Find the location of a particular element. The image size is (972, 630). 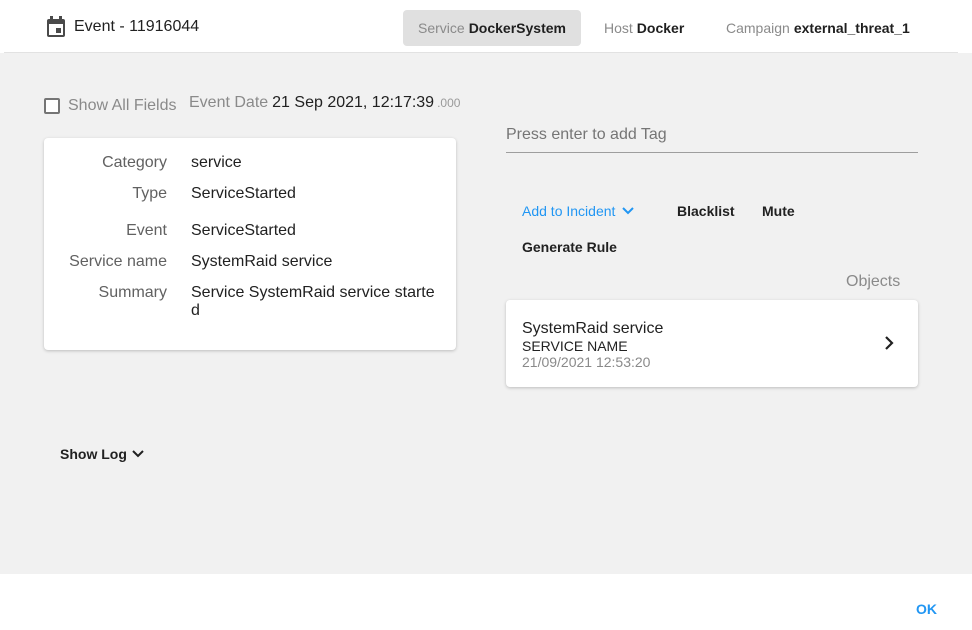

object-type: SERVICE NAME is located at coordinates (575, 346).